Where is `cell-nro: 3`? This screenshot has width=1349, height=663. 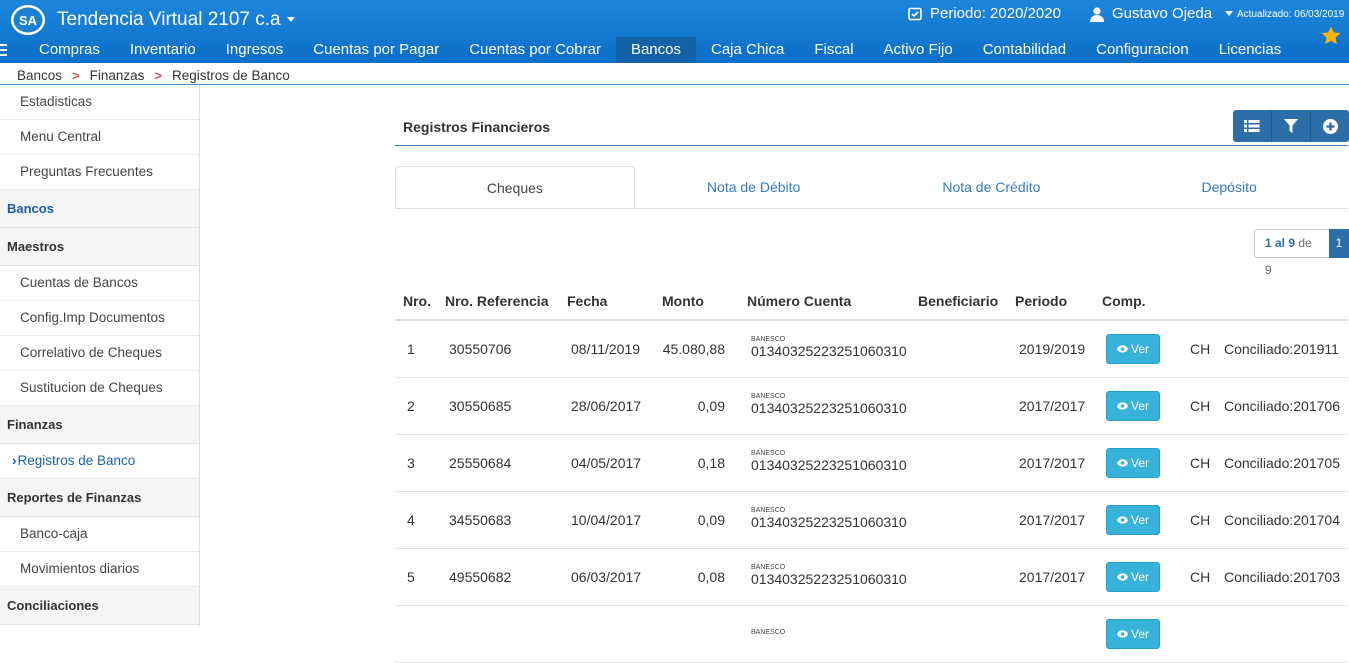 cell-nro: 3 is located at coordinates (416, 463).